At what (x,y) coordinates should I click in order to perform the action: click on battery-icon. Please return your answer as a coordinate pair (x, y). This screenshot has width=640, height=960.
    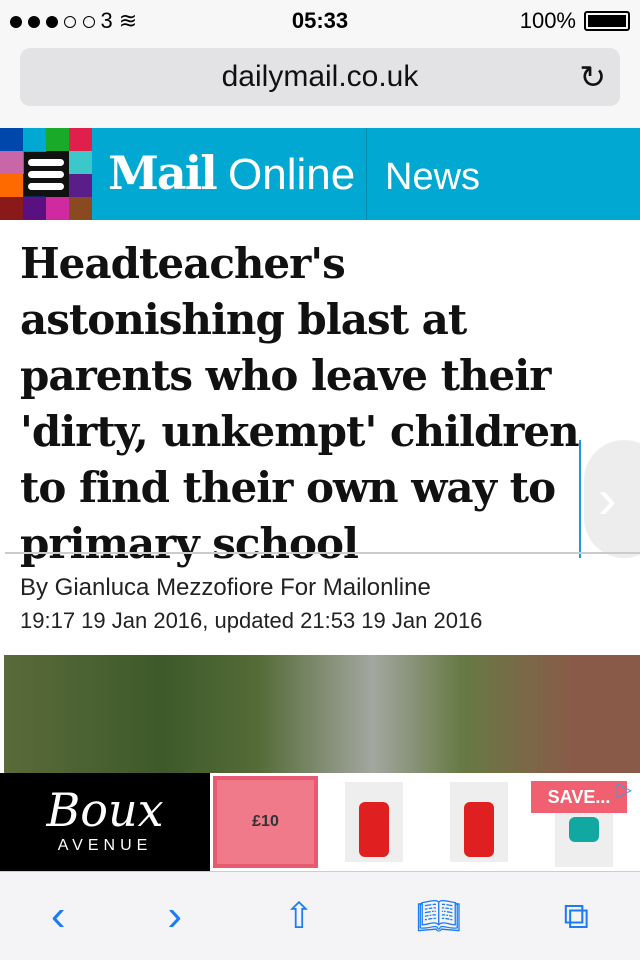
    Looking at the image, I should click on (607, 21).